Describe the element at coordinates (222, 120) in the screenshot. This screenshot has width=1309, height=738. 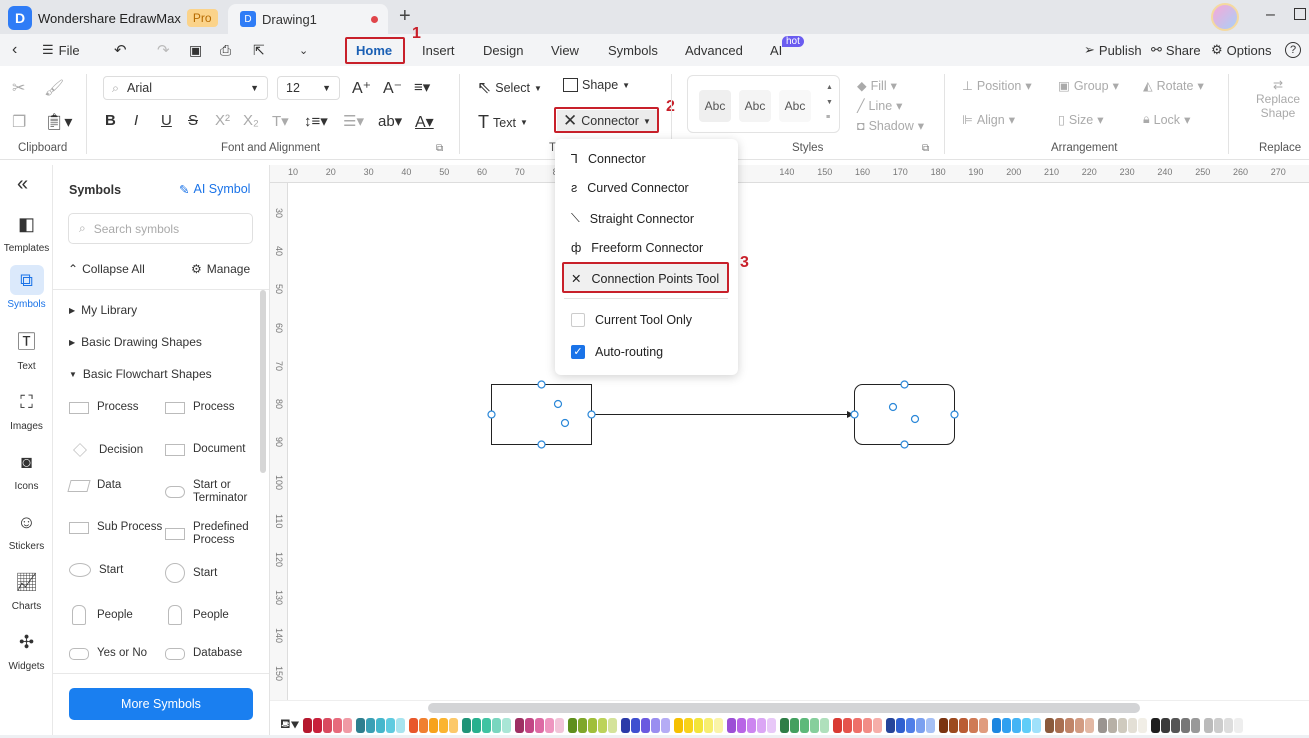
I see `superscript-icon: X²` at that location.